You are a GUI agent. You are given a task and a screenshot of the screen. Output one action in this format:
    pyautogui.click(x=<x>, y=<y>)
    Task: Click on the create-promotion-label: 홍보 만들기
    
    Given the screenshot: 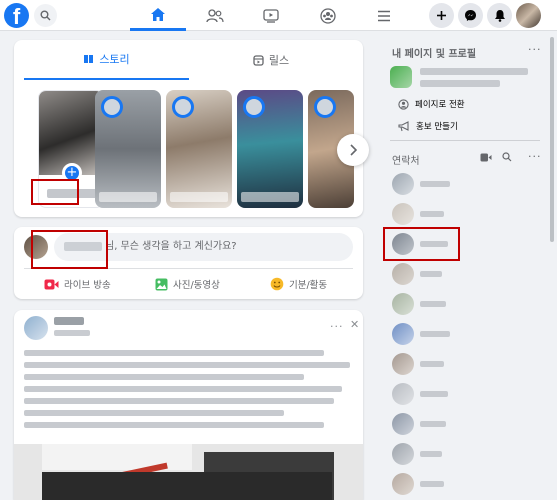 What is the action you would take?
    pyautogui.click(x=437, y=127)
    